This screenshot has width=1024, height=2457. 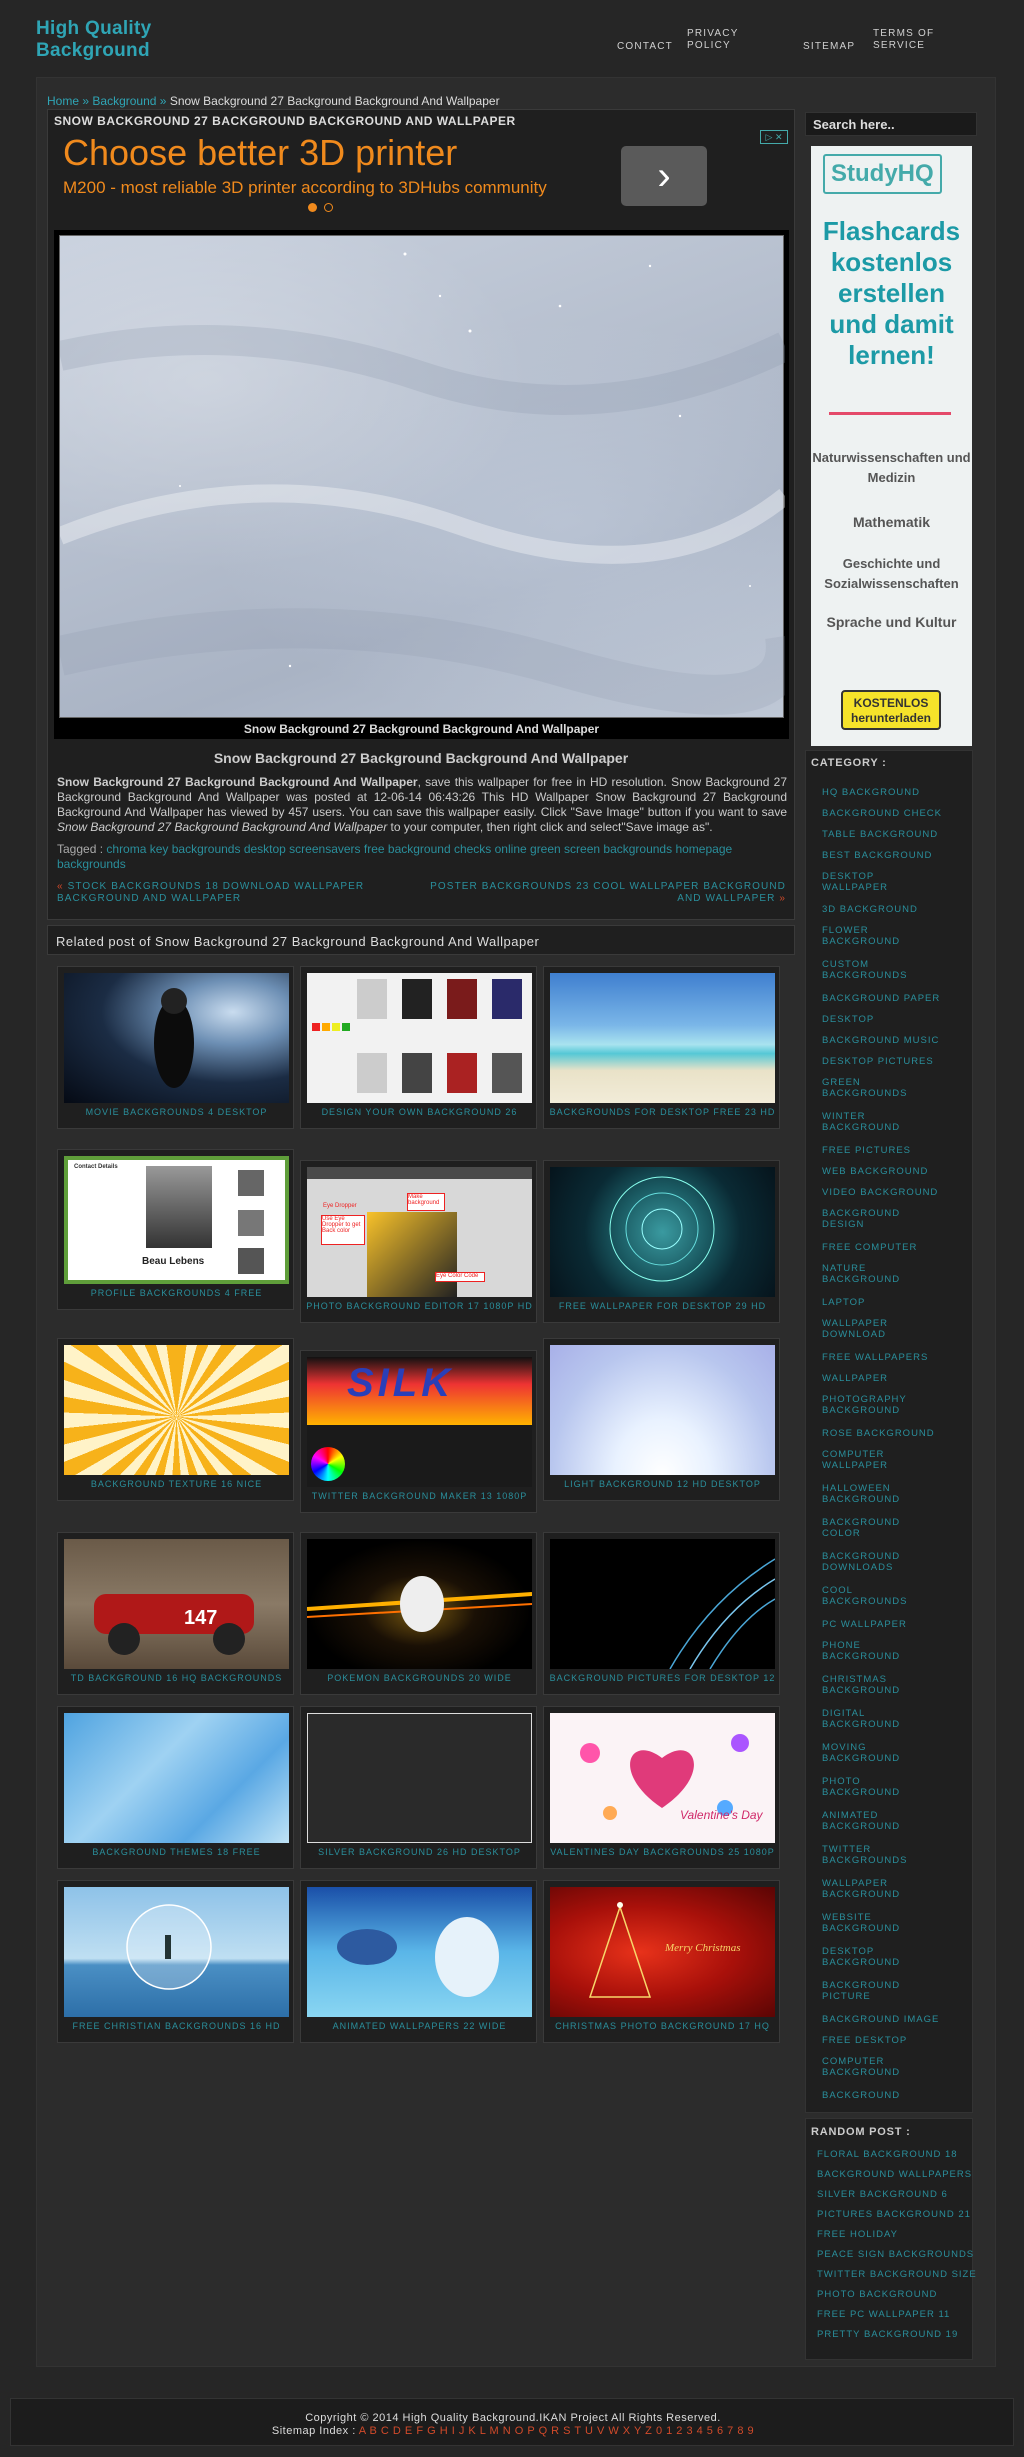 What do you see at coordinates (662, 1952) in the screenshot?
I see `related-thumbnail: Merry Christmas` at bounding box center [662, 1952].